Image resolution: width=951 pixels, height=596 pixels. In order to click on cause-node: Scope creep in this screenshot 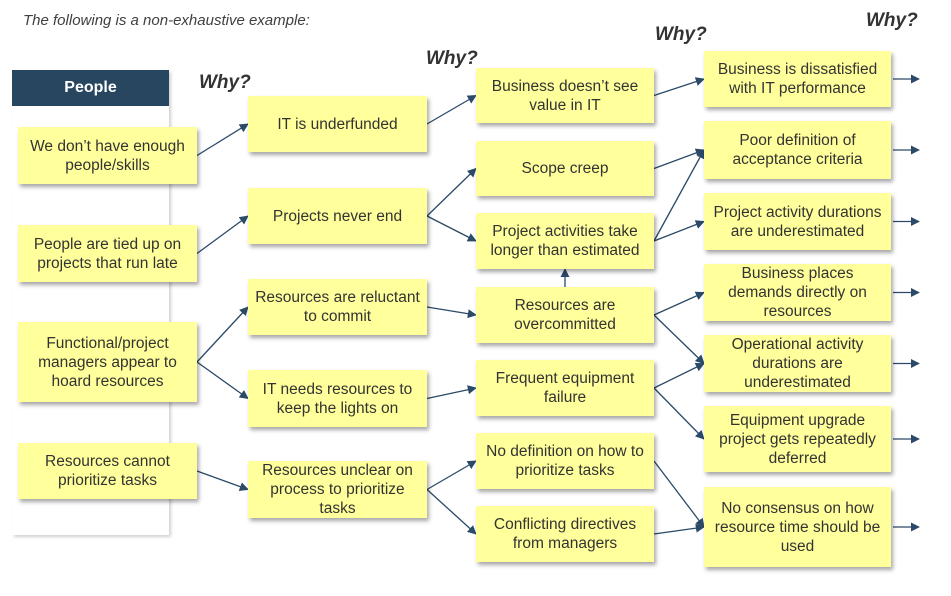, I will do `click(565, 168)`.